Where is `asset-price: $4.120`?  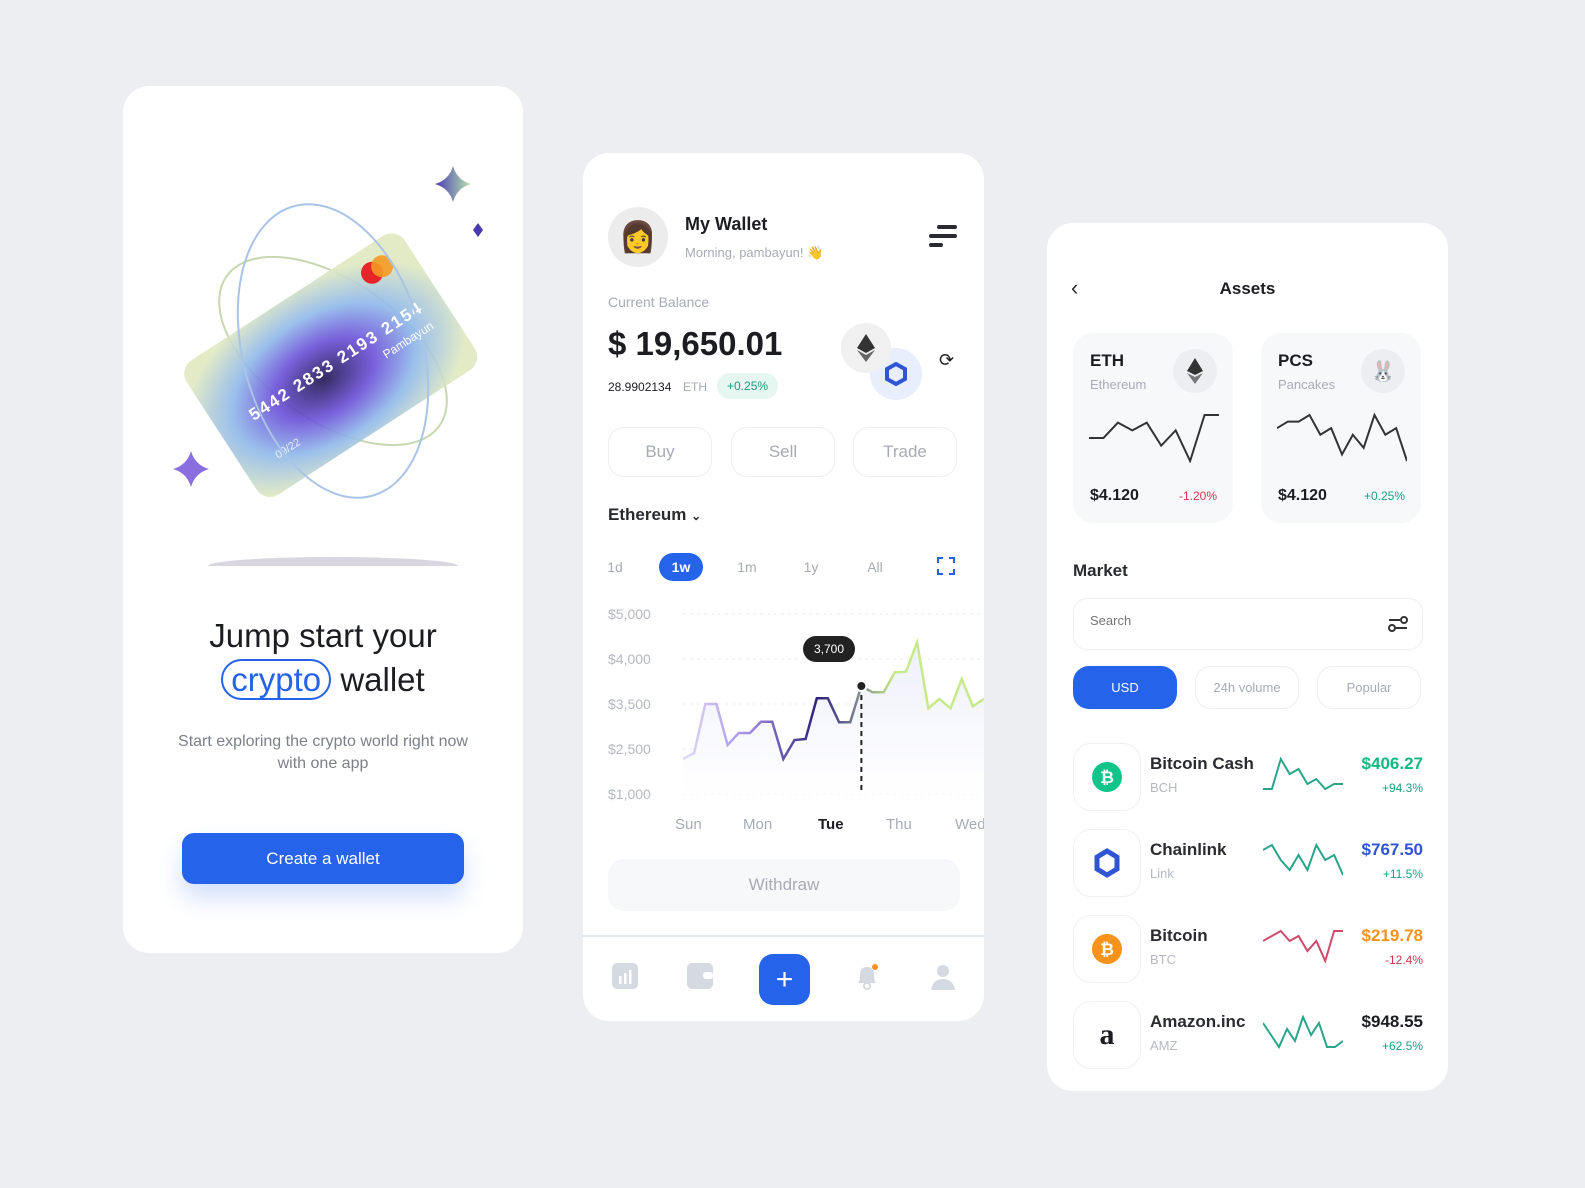 asset-price: $4.120 is located at coordinates (1302, 495).